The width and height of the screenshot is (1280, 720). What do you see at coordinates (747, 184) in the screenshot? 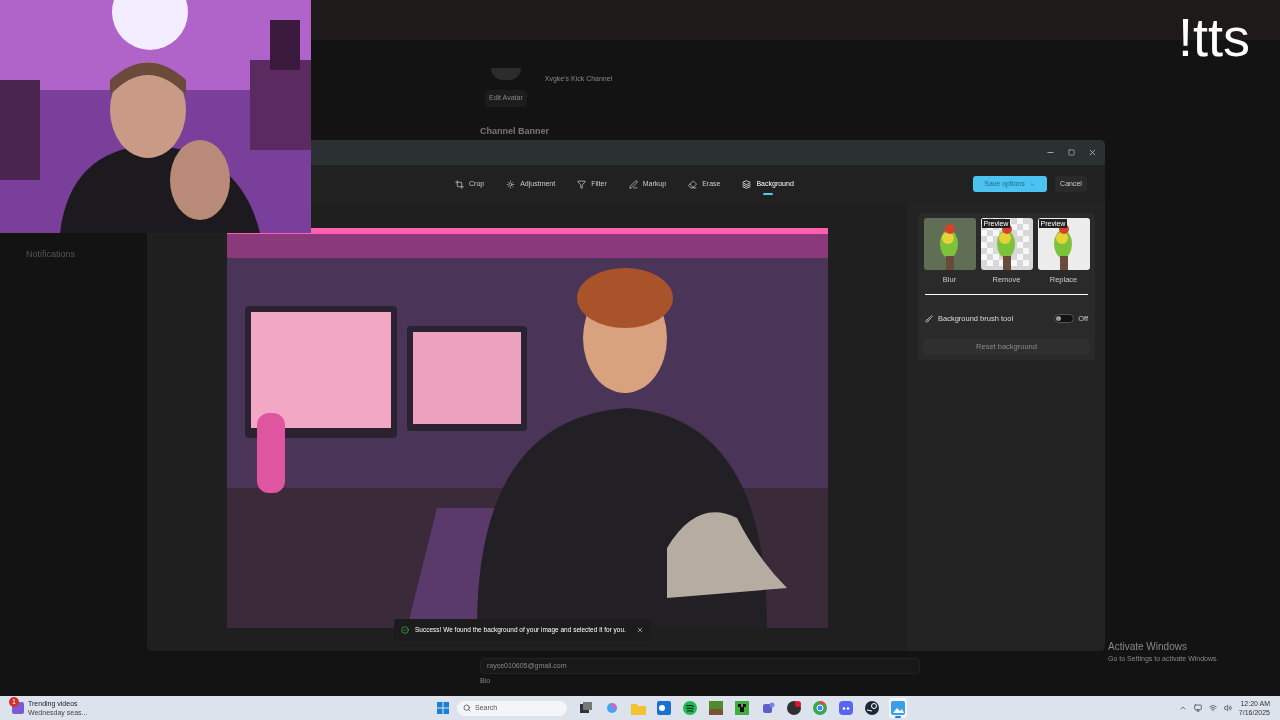
I see `layers-icon` at bounding box center [747, 184].